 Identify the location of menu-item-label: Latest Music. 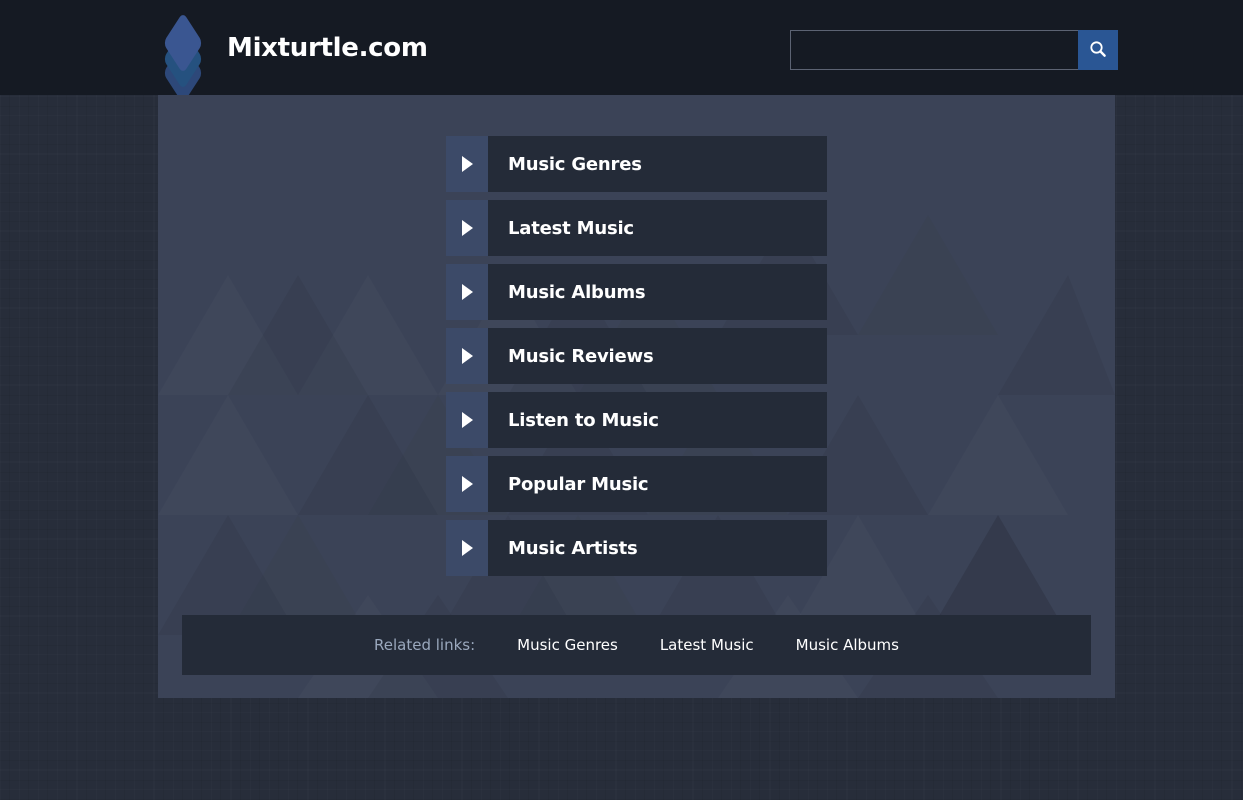
(571, 228).